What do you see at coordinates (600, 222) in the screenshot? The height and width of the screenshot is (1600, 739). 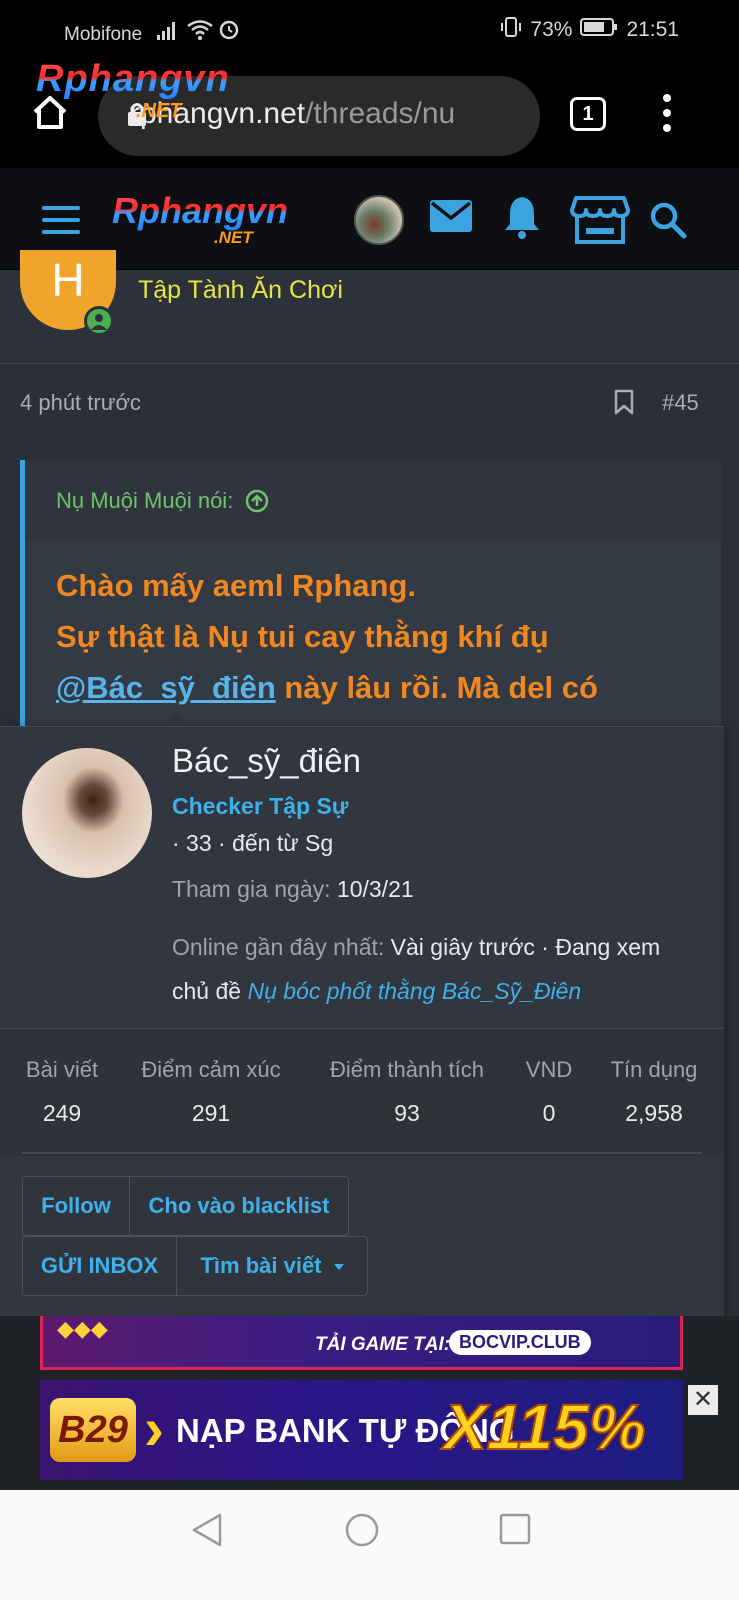 I see `store-icon` at bounding box center [600, 222].